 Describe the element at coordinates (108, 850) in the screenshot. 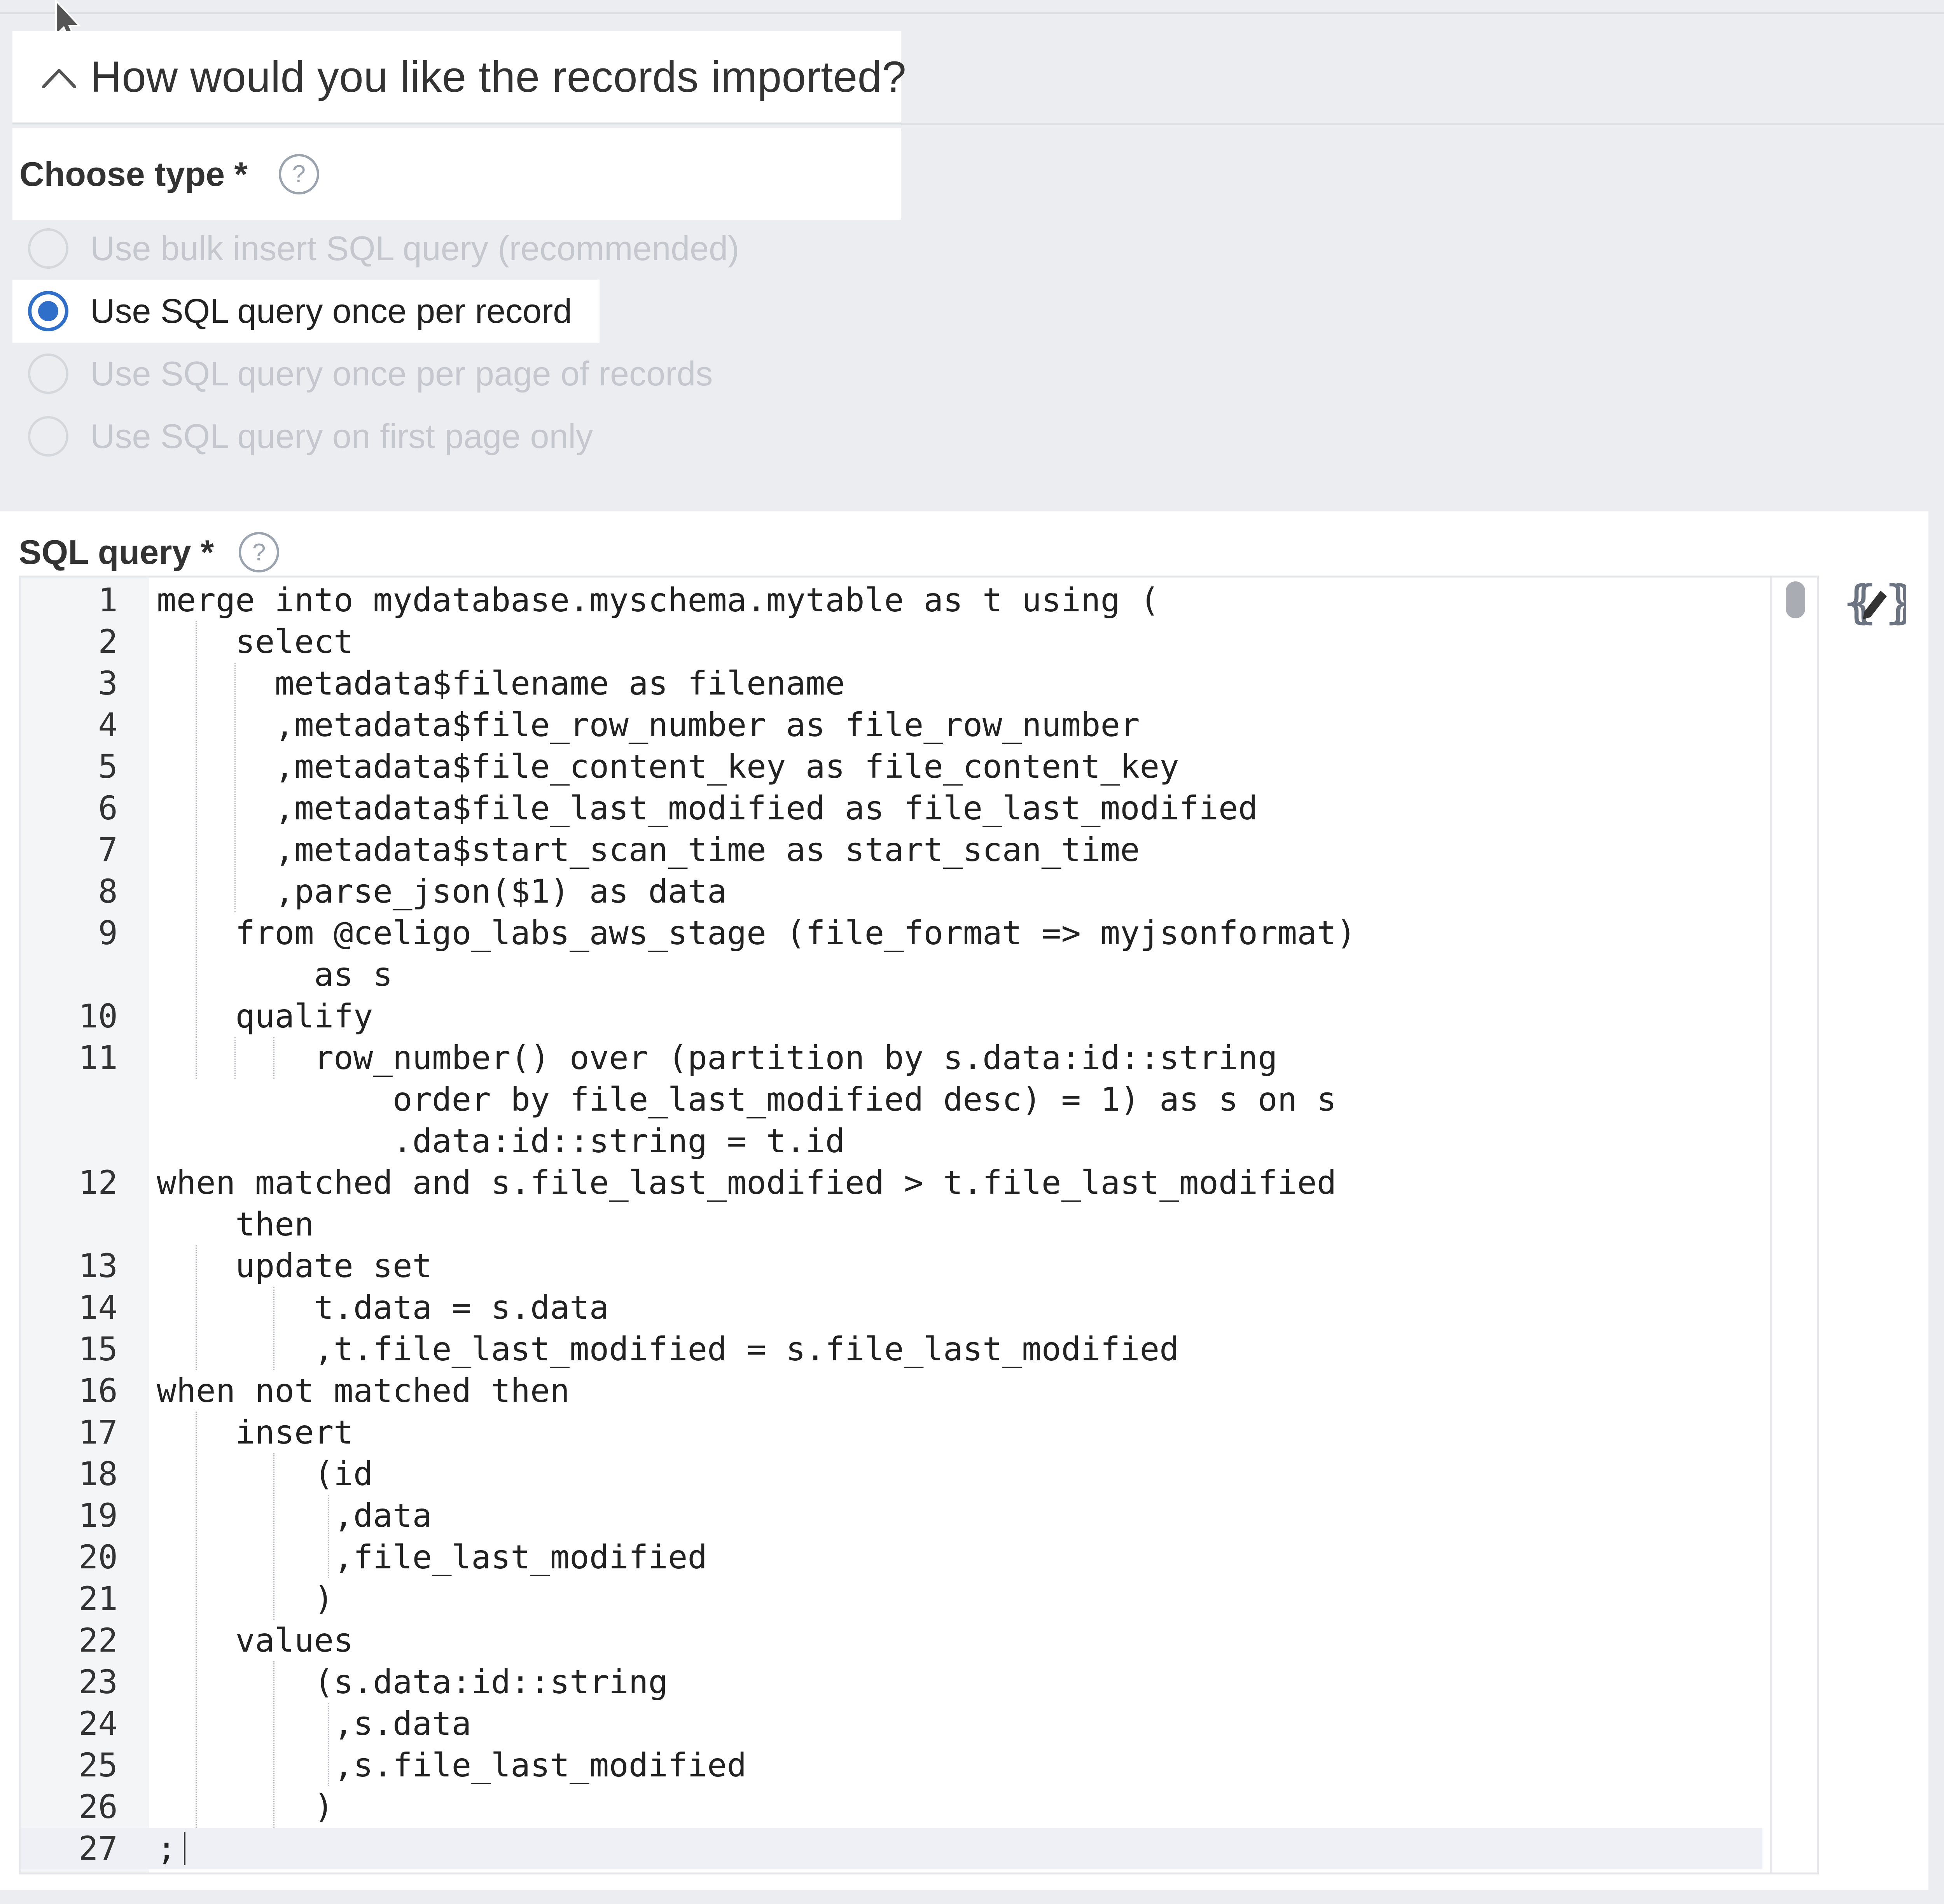

I see `line-number: 7` at that location.